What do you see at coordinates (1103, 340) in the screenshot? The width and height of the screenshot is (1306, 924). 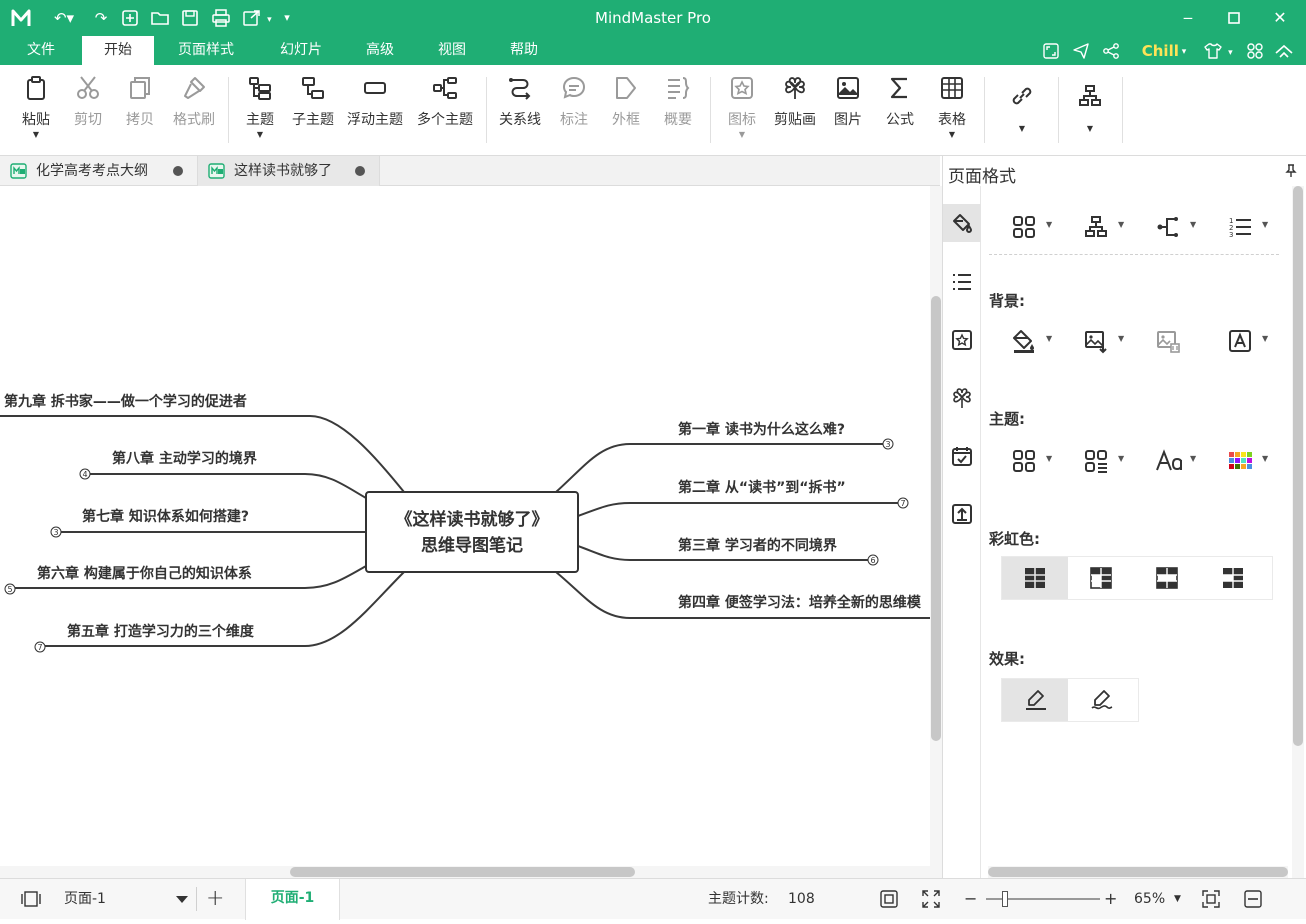 I see `background-image-select: ▼` at bounding box center [1103, 340].